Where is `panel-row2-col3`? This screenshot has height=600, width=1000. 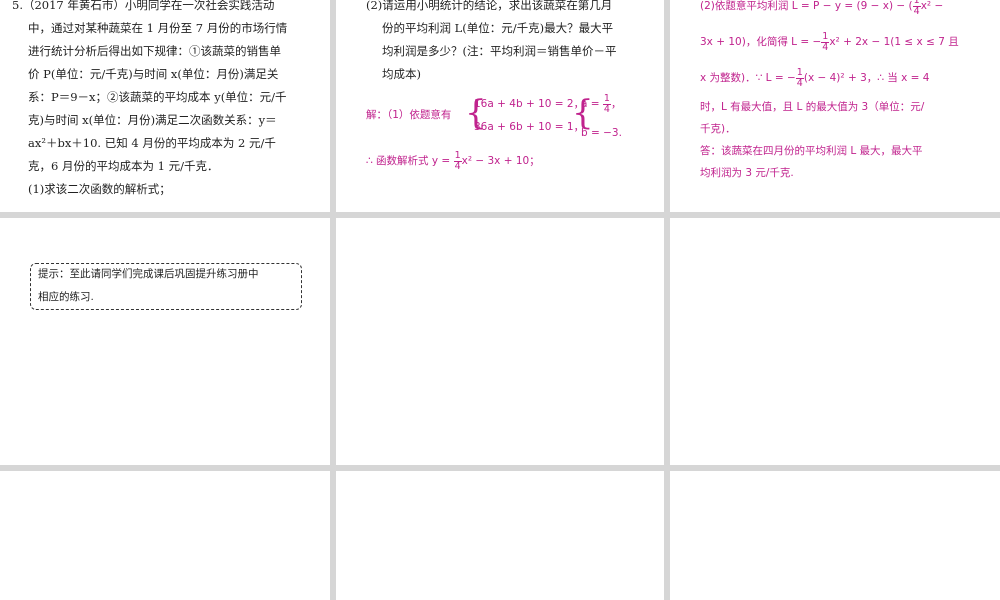
panel-row2-col3 is located at coordinates (835, 341).